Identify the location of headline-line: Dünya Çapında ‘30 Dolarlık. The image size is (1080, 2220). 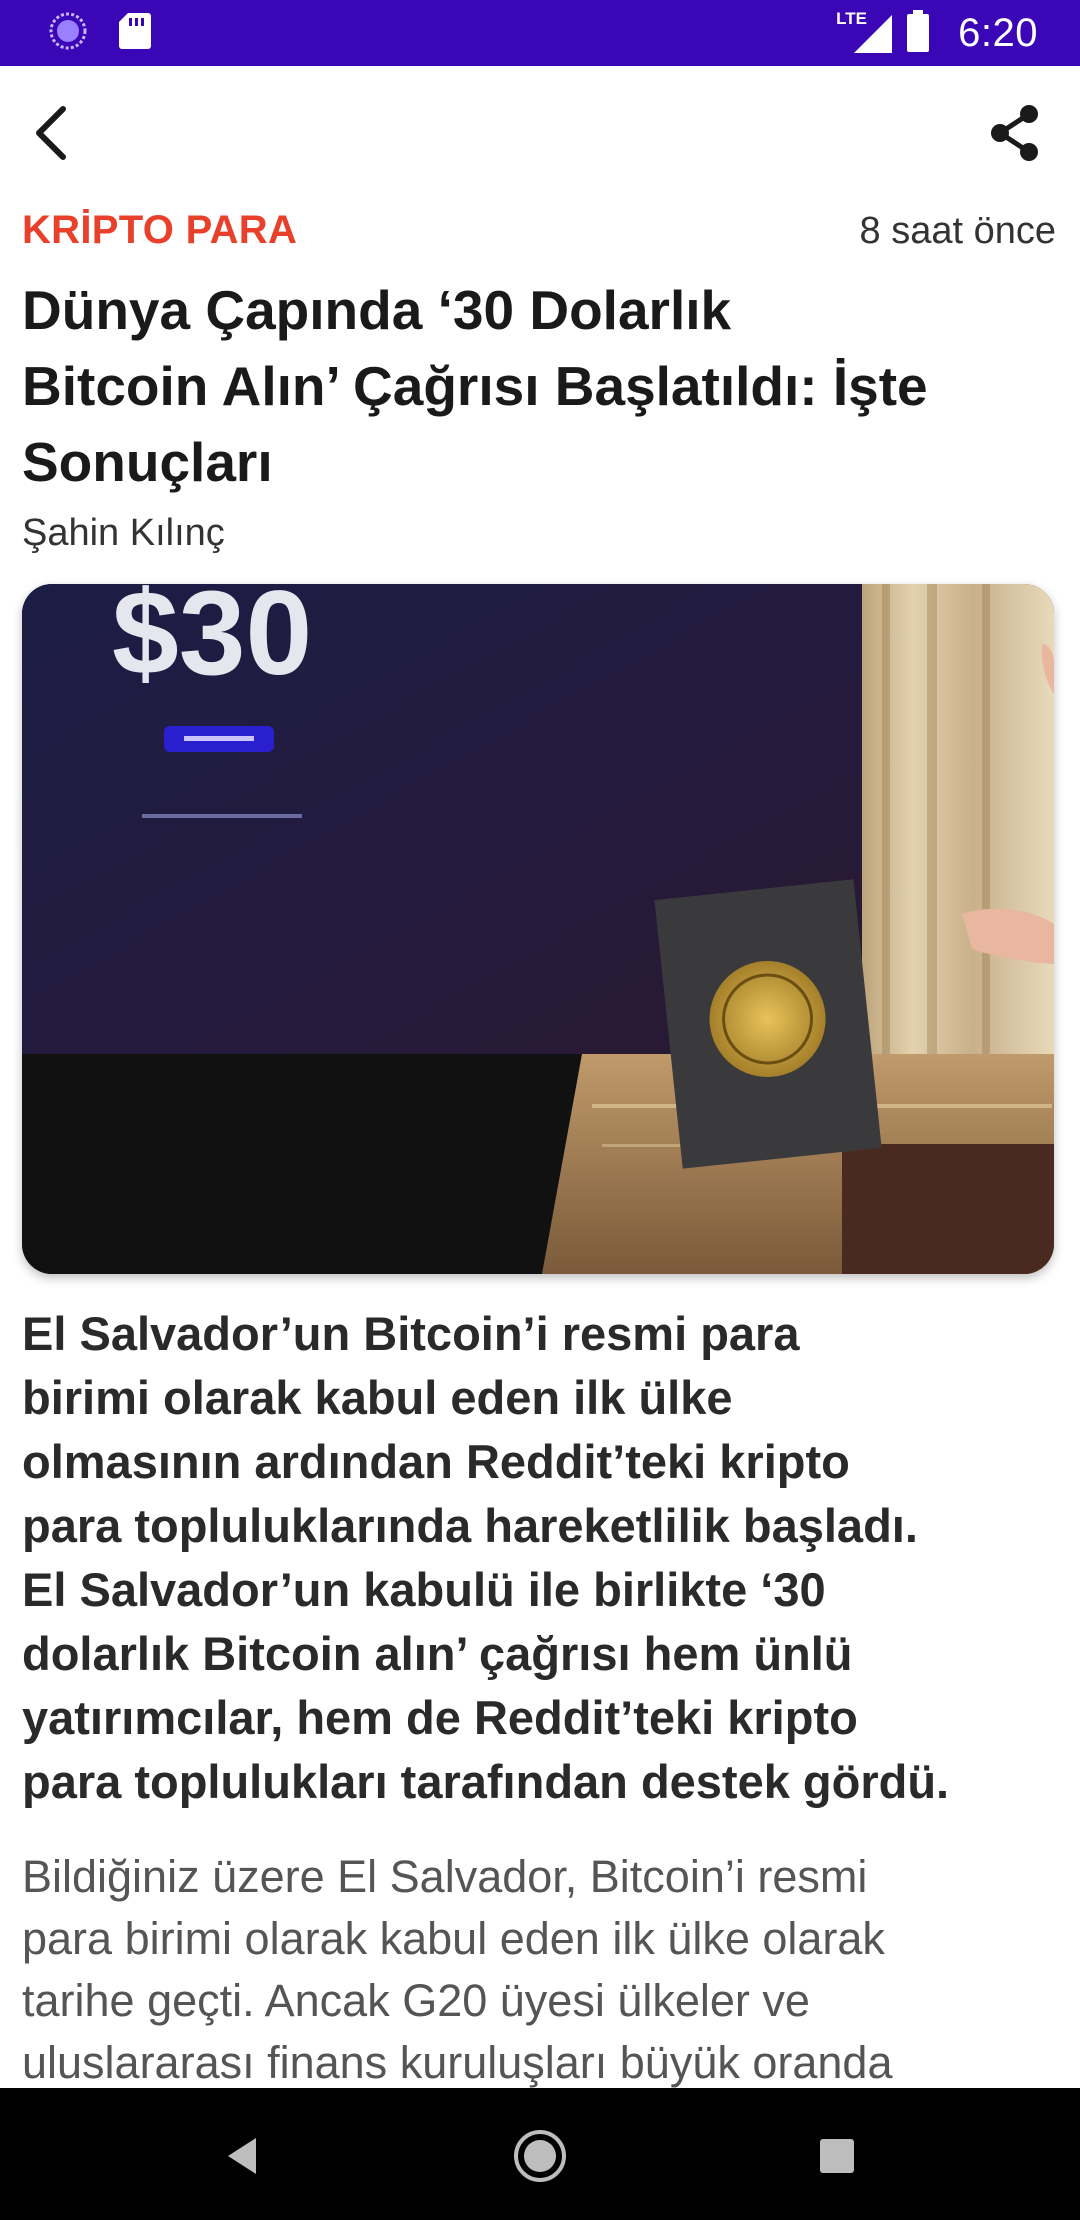
(377, 310).